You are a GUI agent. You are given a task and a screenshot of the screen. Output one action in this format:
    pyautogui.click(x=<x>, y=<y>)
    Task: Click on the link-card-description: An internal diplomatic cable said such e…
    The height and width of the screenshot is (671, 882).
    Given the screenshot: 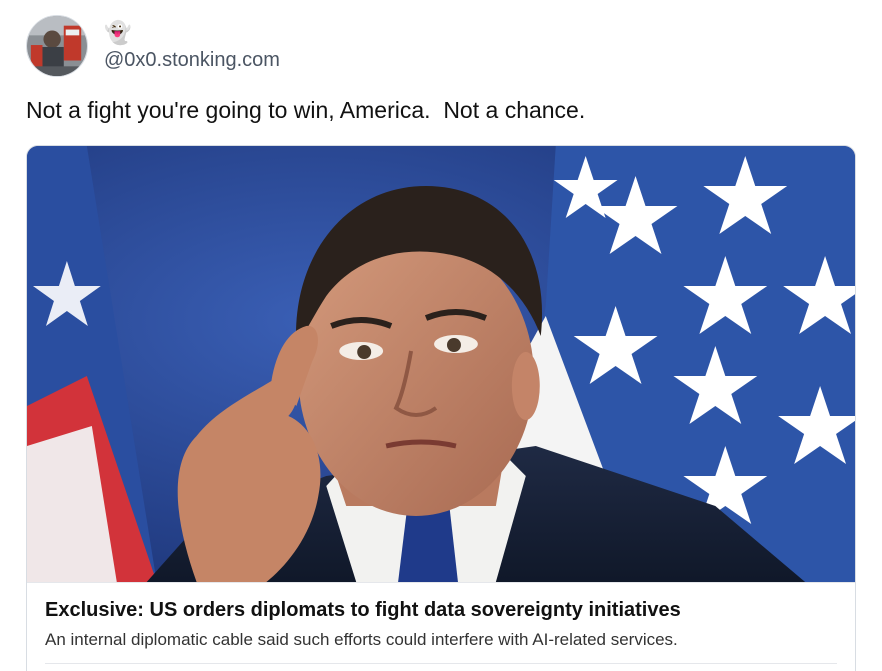 What is the action you would take?
    pyautogui.click(x=361, y=639)
    